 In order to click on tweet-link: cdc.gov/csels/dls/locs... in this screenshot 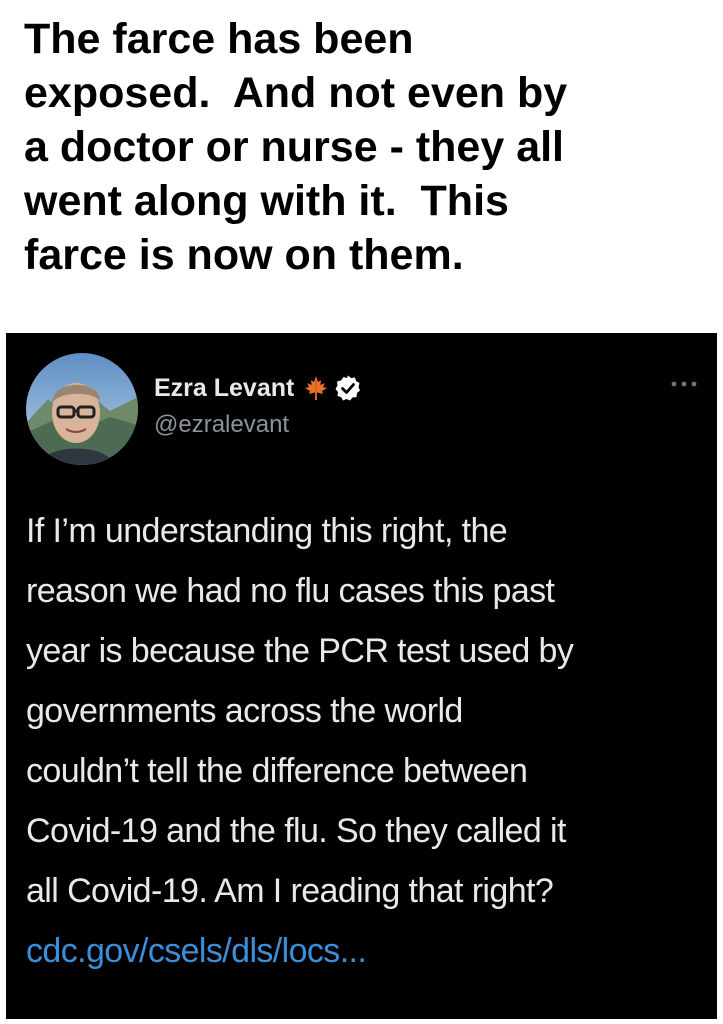, I will do `click(196, 951)`.